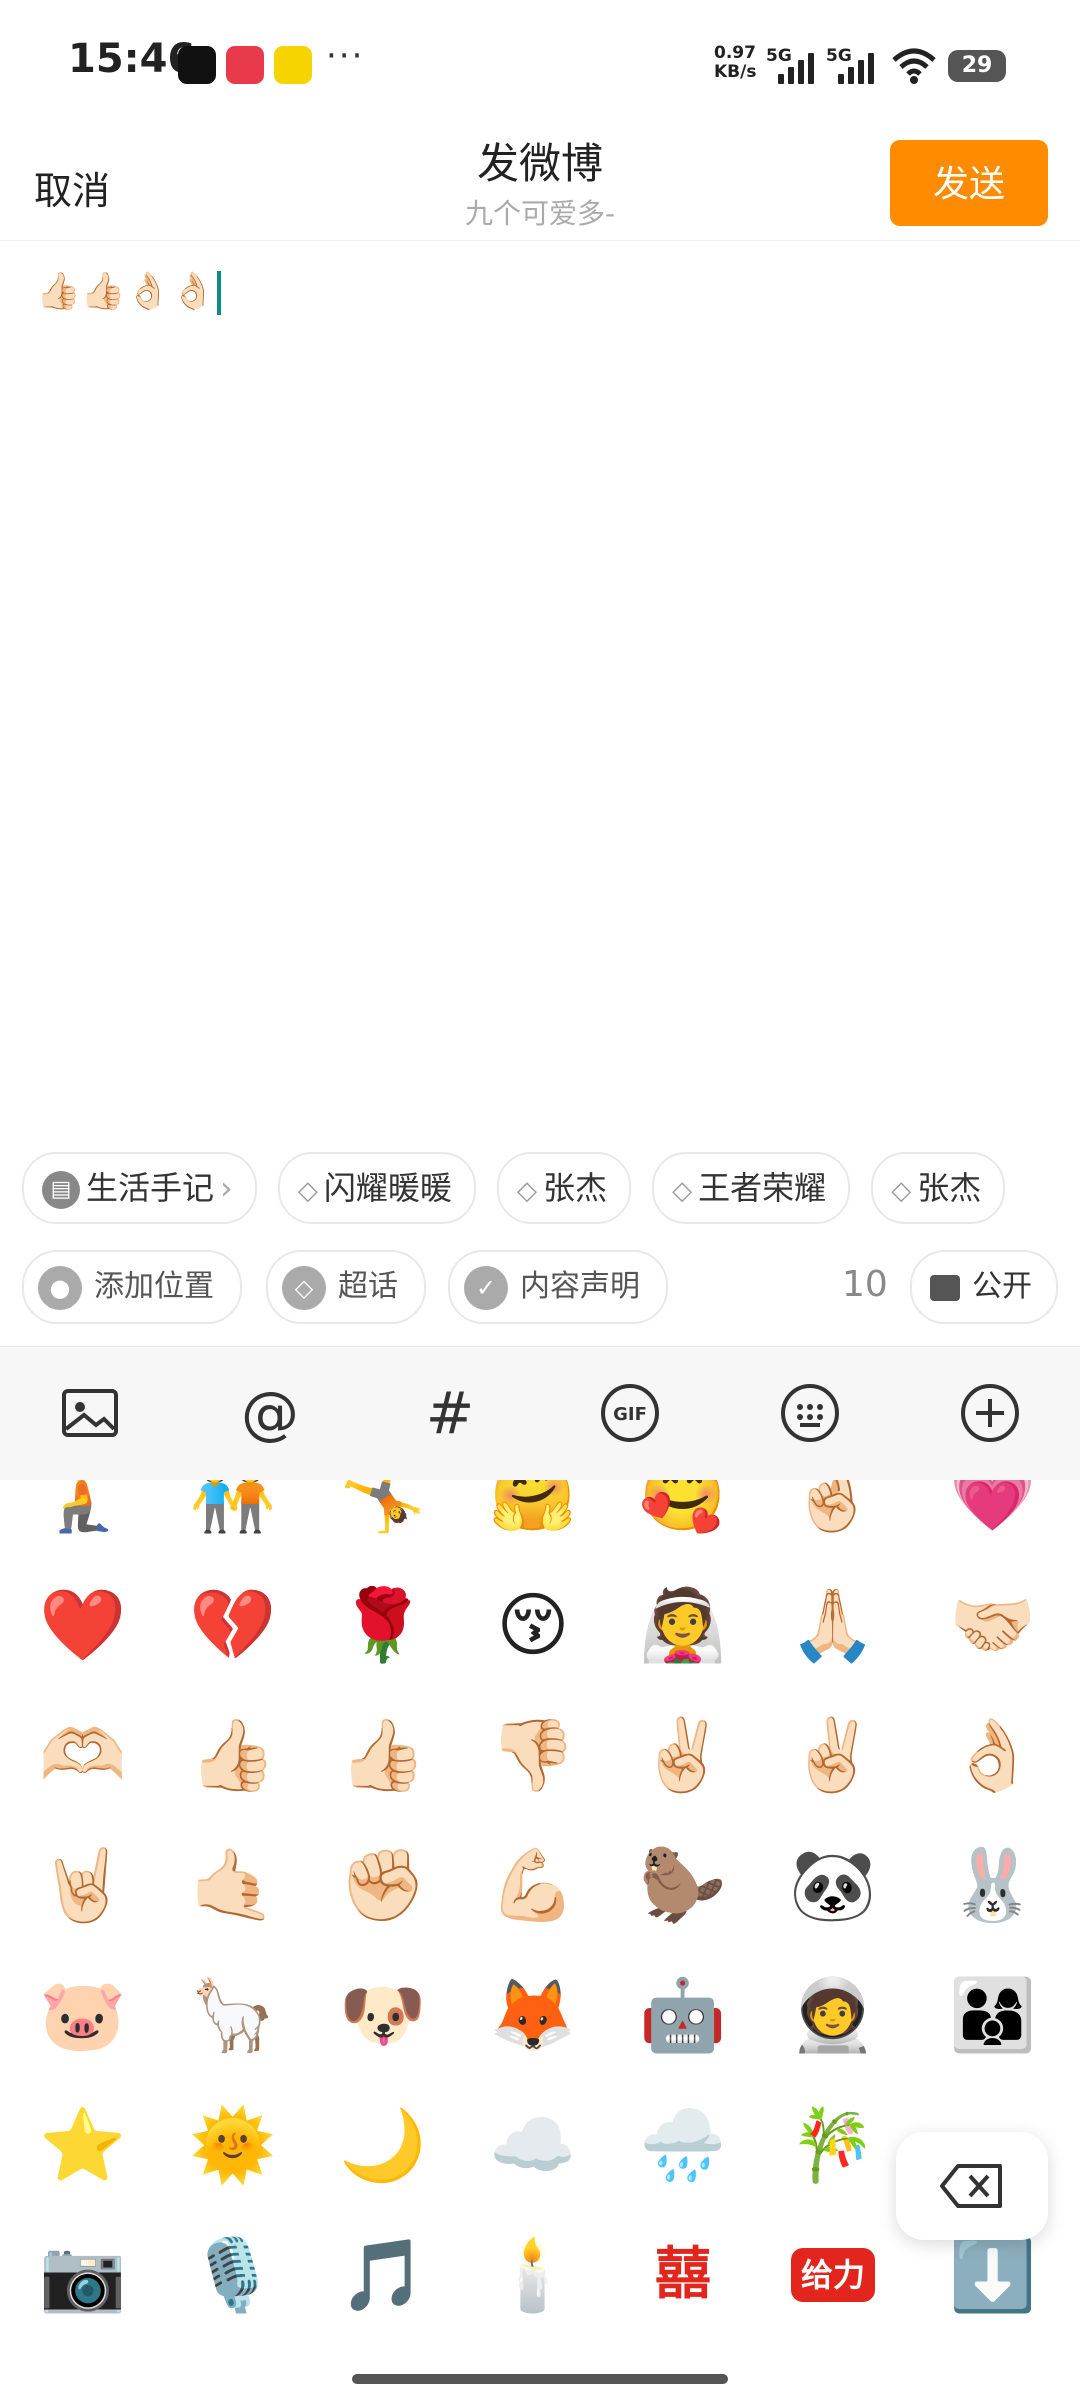 The height and width of the screenshot is (2400, 1080). What do you see at coordinates (533, 1755) in the screenshot?
I see `emoji: 👎🏻` at bounding box center [533, 1755].